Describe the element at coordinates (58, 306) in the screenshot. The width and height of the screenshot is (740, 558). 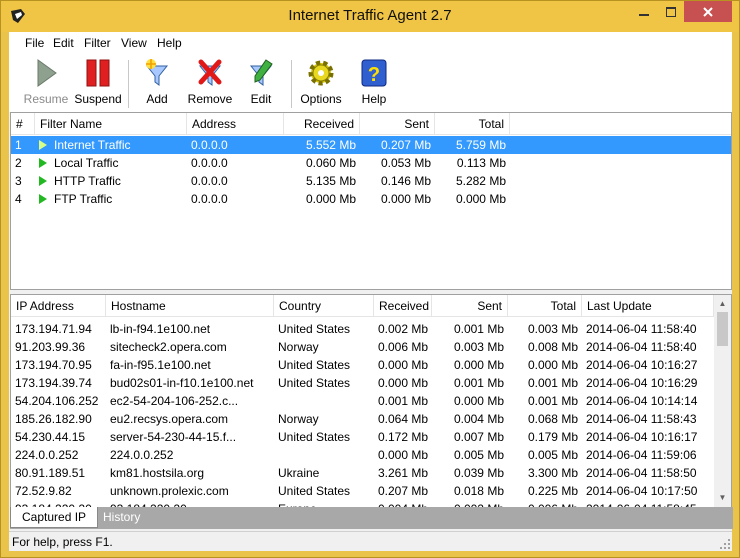
I see `column-header-ip-address: IP Address` at that location.